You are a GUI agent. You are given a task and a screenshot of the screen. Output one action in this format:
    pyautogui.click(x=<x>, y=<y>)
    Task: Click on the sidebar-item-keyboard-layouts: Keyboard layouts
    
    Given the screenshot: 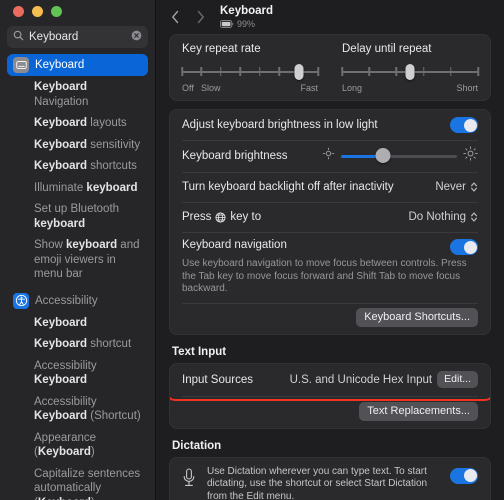 What is the action you would take?
    pyautogui.click(x=77, y=123)
    